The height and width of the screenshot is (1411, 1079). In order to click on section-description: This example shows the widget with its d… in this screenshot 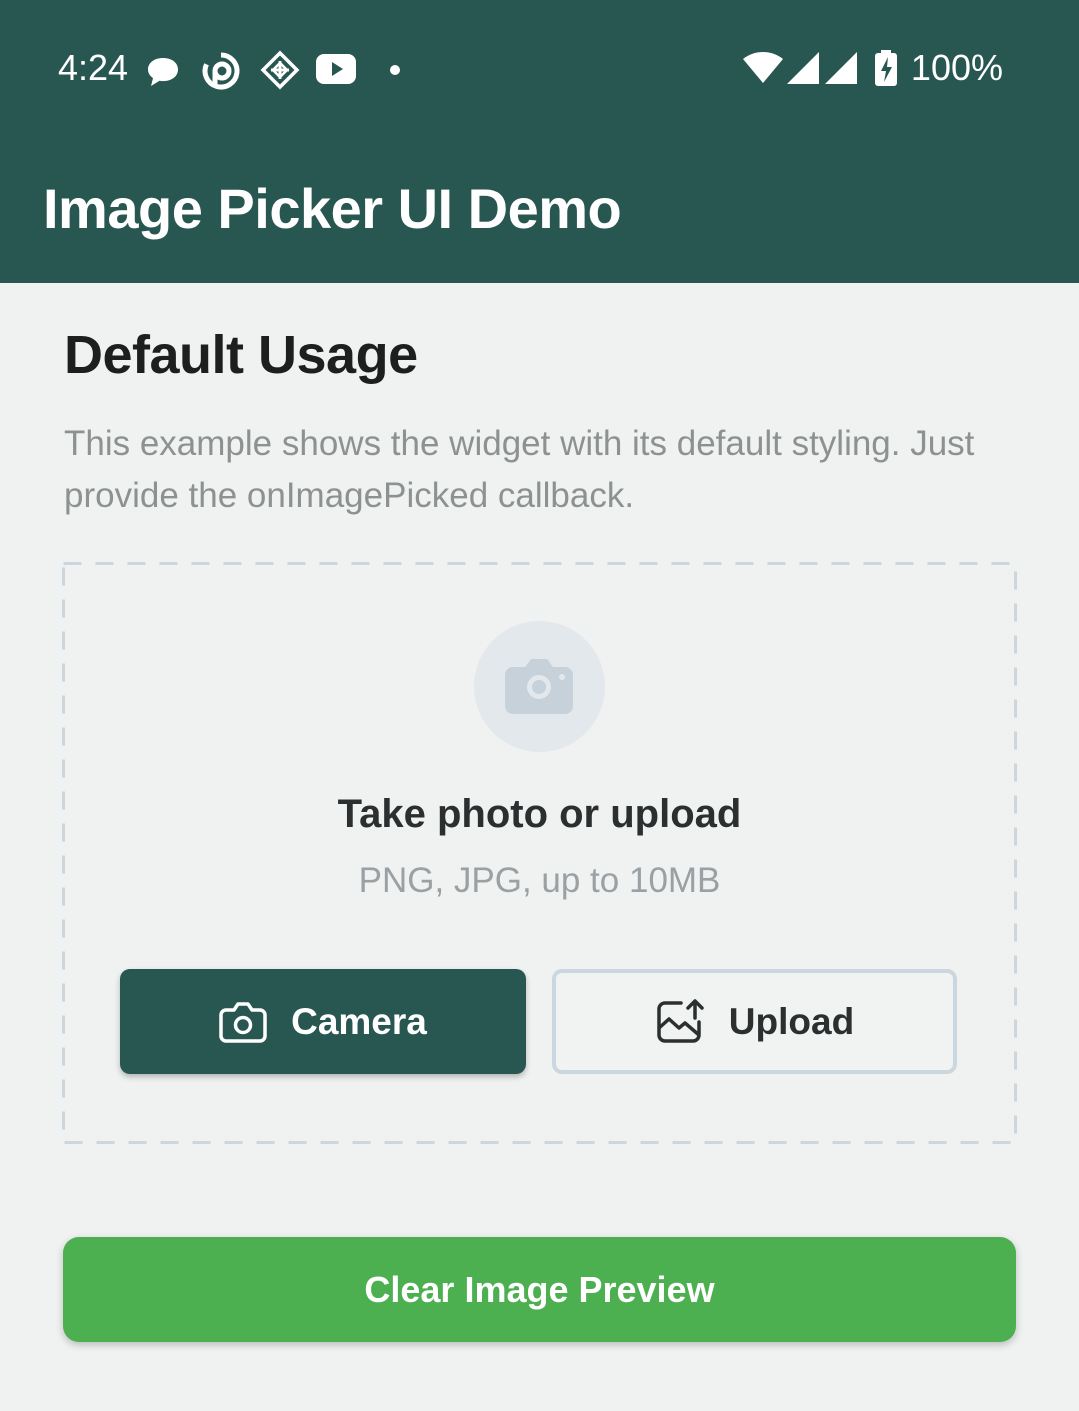, I will do `click(519, 469)`.